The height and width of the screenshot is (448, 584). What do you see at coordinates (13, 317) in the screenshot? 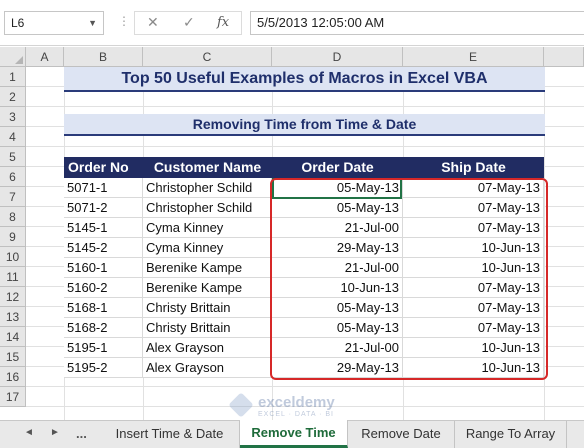
I see `row-header-13: 13` at bounding box center [13, 317].